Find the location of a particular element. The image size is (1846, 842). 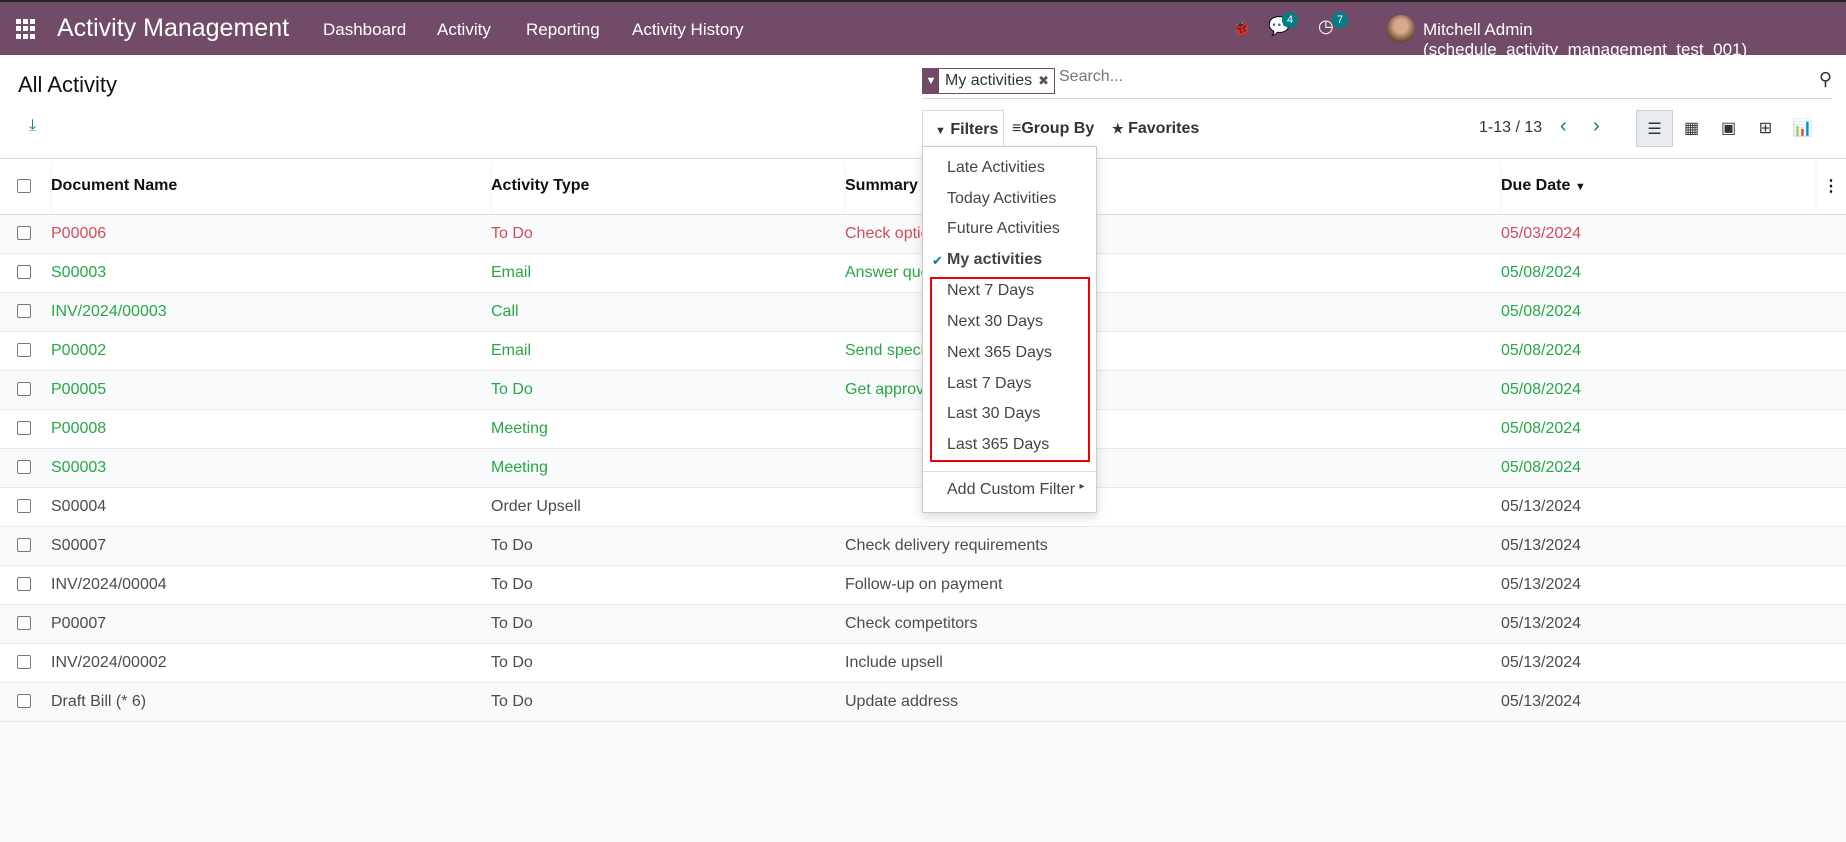

cell-document-name: S00004 is located at coordinates (271, 507).